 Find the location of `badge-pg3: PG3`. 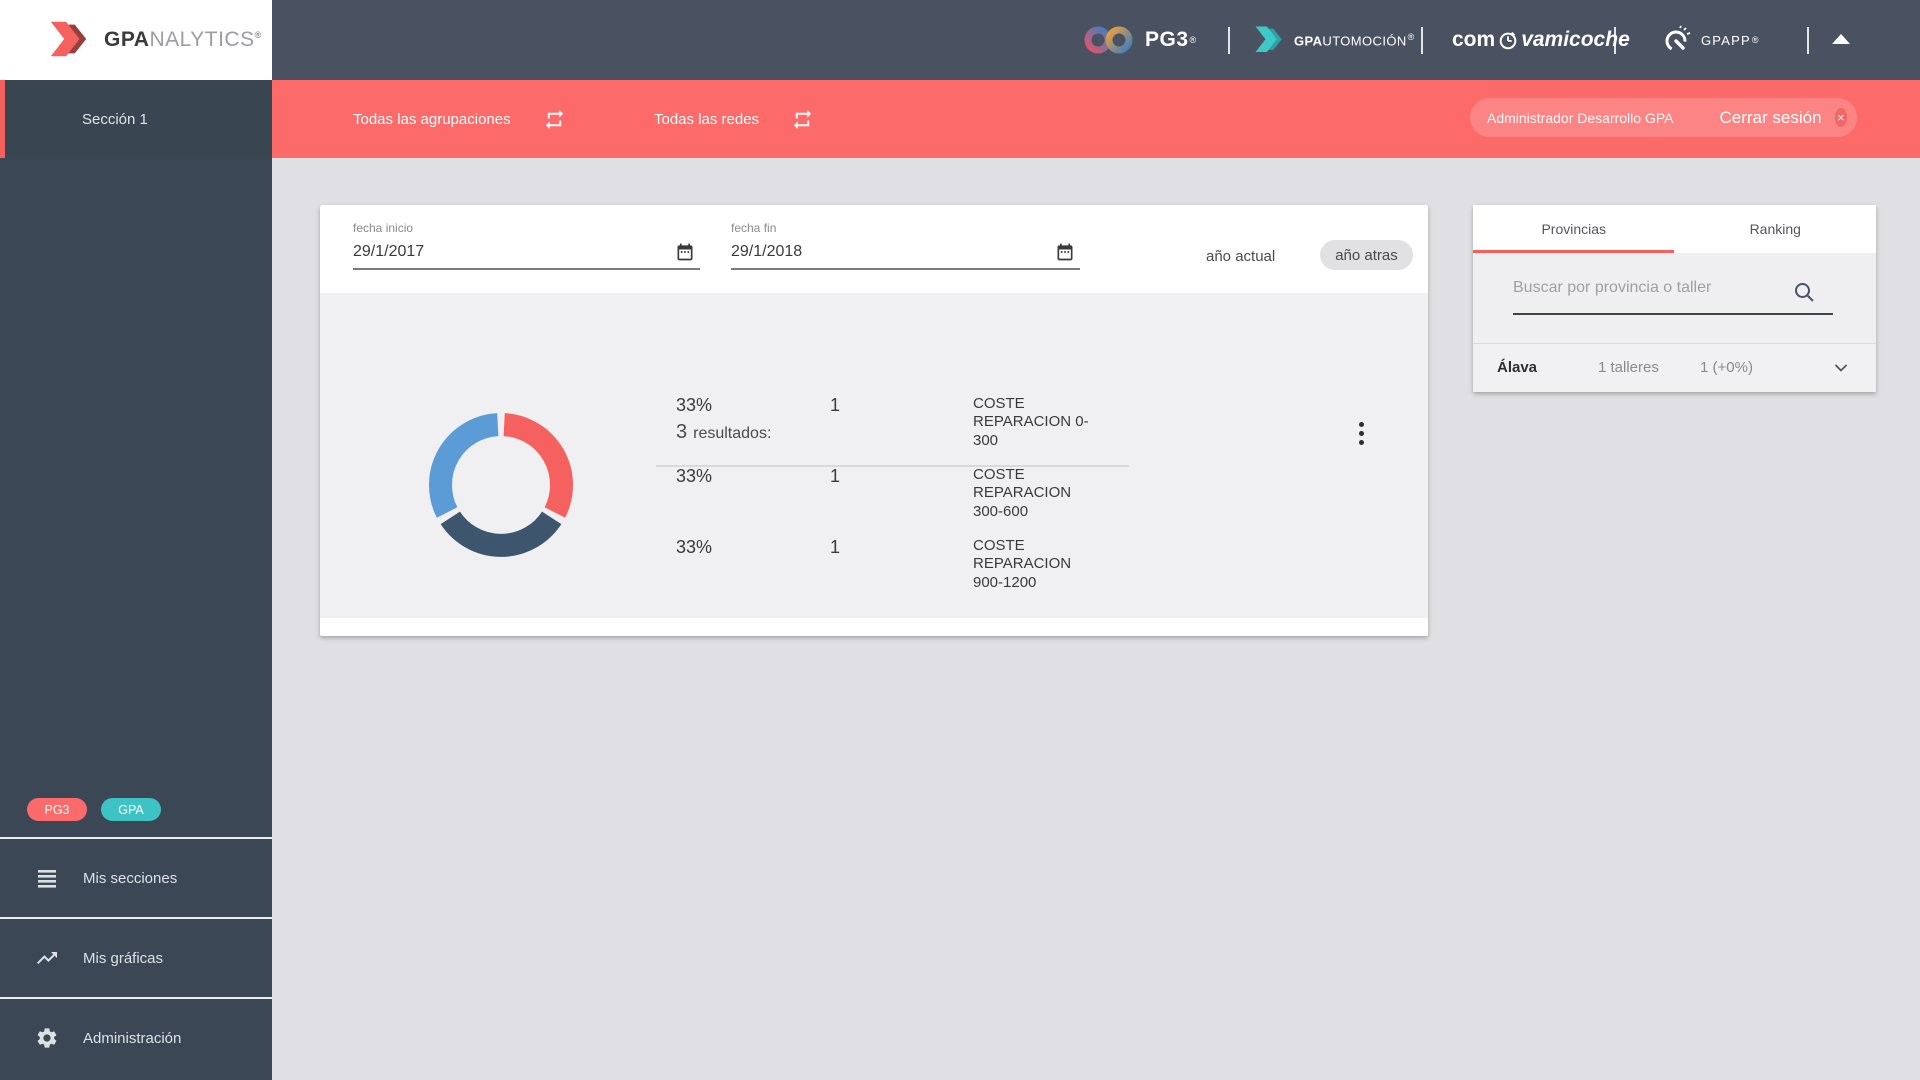

badge-pg3: PG3 is located at coordinates (57, 809).